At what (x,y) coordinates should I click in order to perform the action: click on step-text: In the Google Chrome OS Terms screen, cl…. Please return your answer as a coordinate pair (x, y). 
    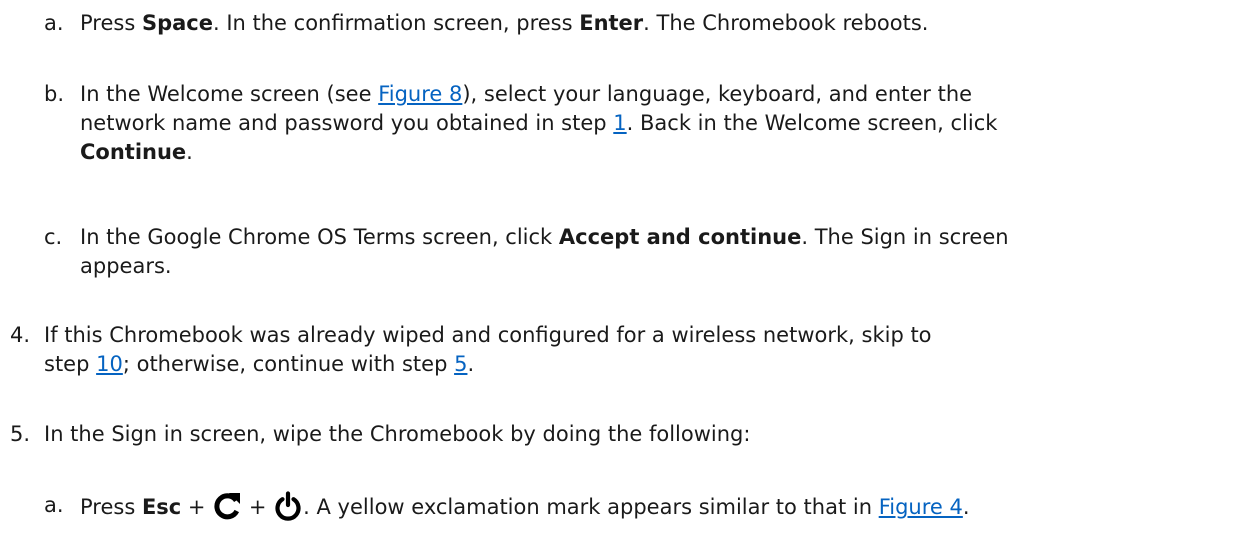
    Looking at the image, I should click on (544, 252).